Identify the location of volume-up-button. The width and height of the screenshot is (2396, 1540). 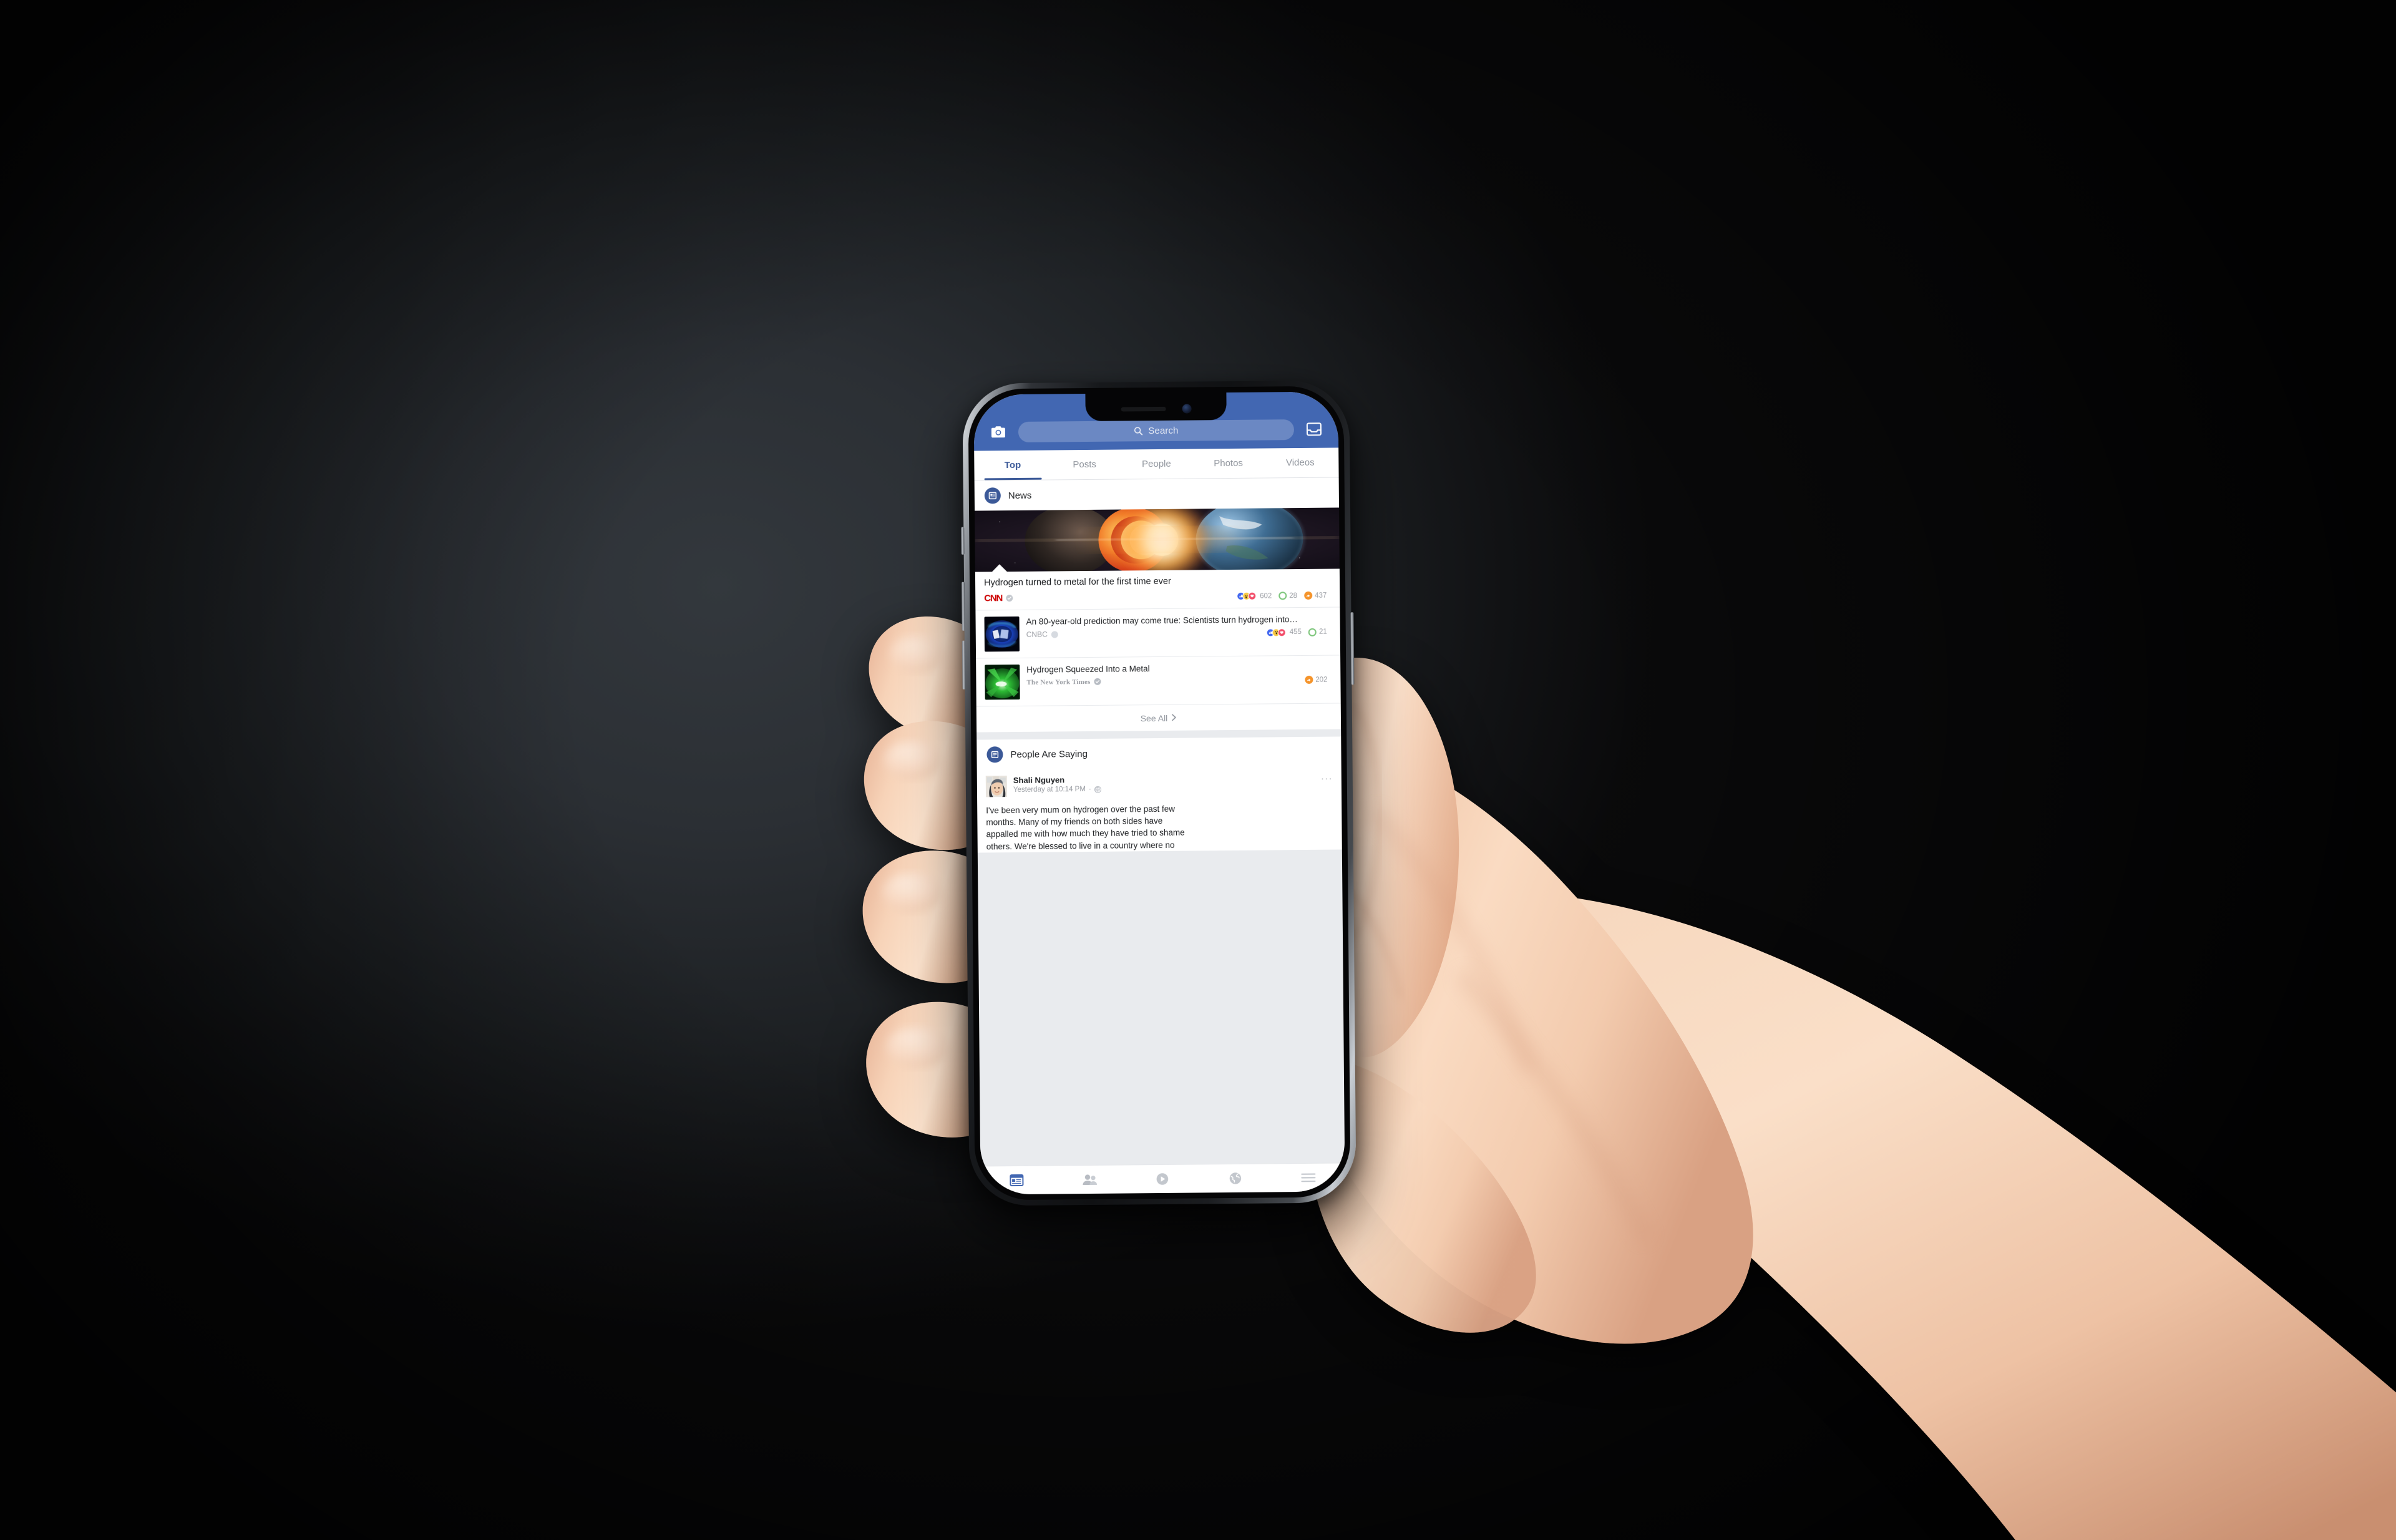
(963, 606).